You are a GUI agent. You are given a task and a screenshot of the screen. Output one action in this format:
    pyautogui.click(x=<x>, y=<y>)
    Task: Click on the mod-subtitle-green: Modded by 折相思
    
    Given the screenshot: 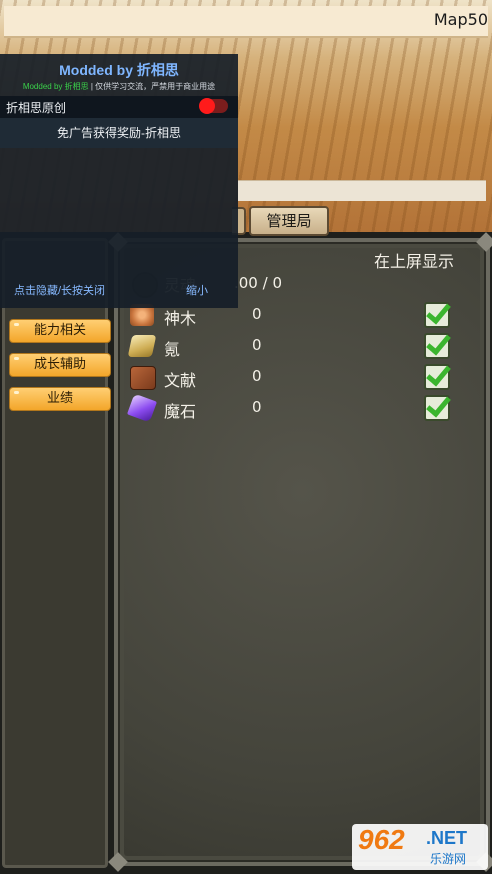 What is the action you would take?
    pyautogui.click(x=55, y=86)
    